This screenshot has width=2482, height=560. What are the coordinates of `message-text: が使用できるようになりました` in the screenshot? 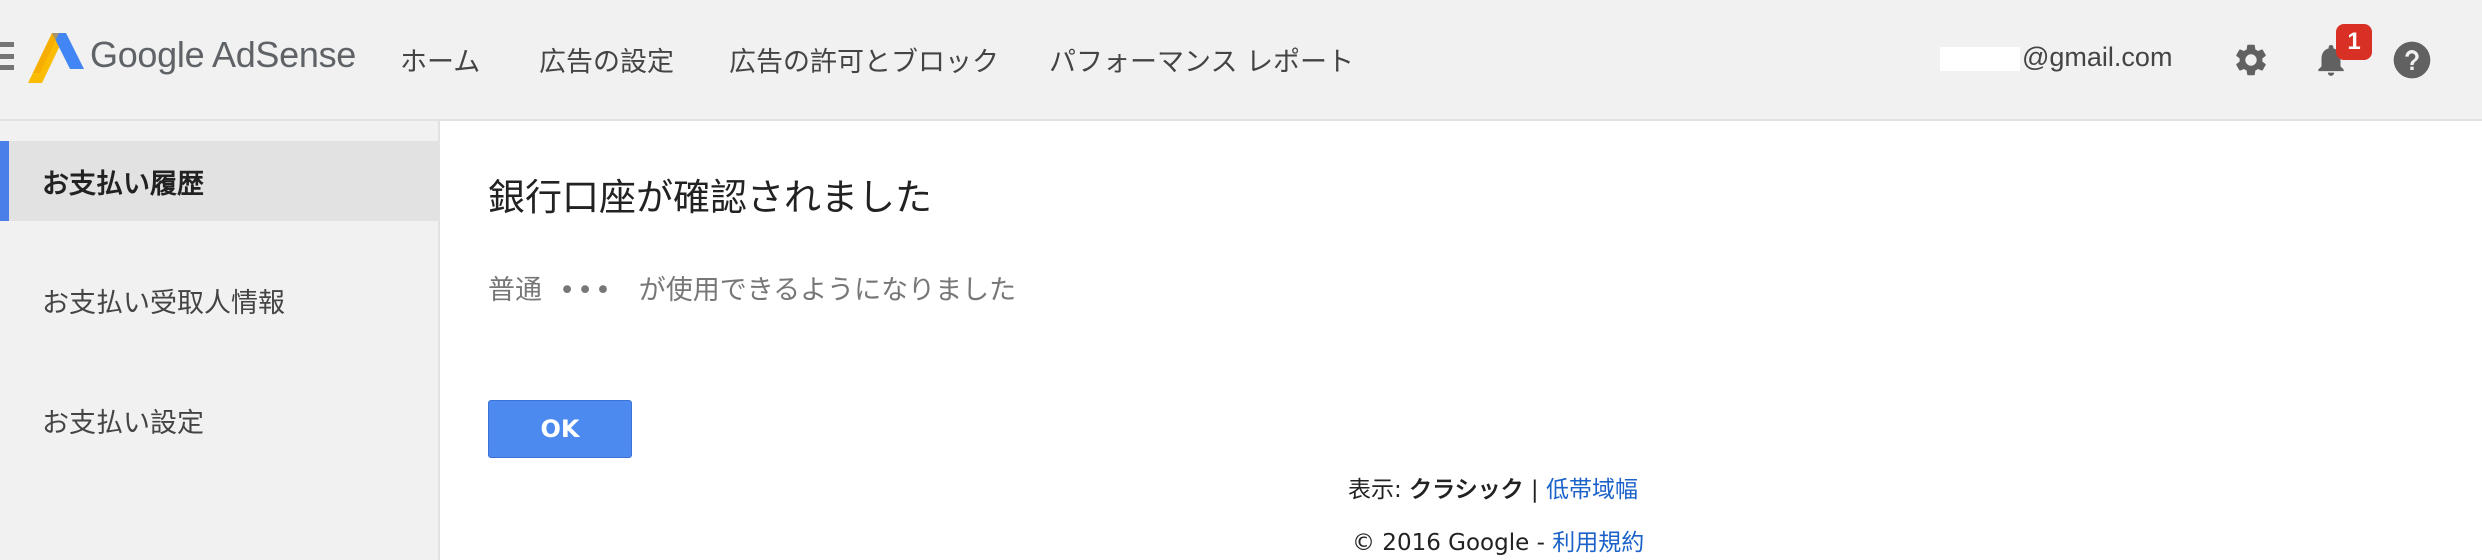 It's located at (827, 290).